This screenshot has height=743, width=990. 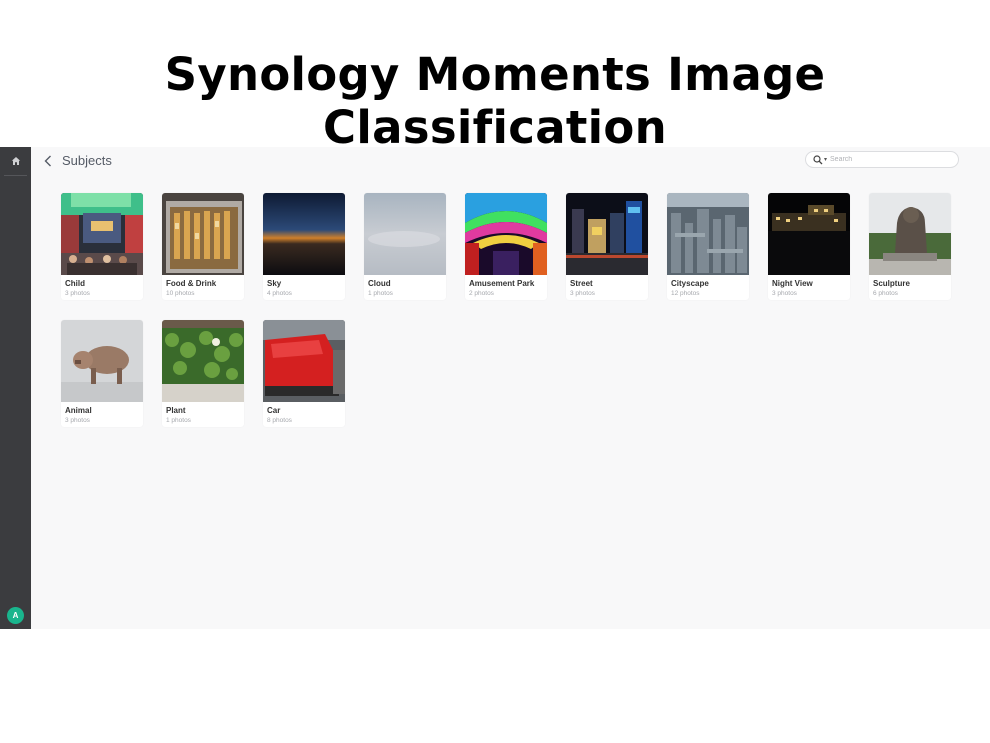 I want to click on subject-card-animal: Animal 3 photos, so click(x=102, y=373).